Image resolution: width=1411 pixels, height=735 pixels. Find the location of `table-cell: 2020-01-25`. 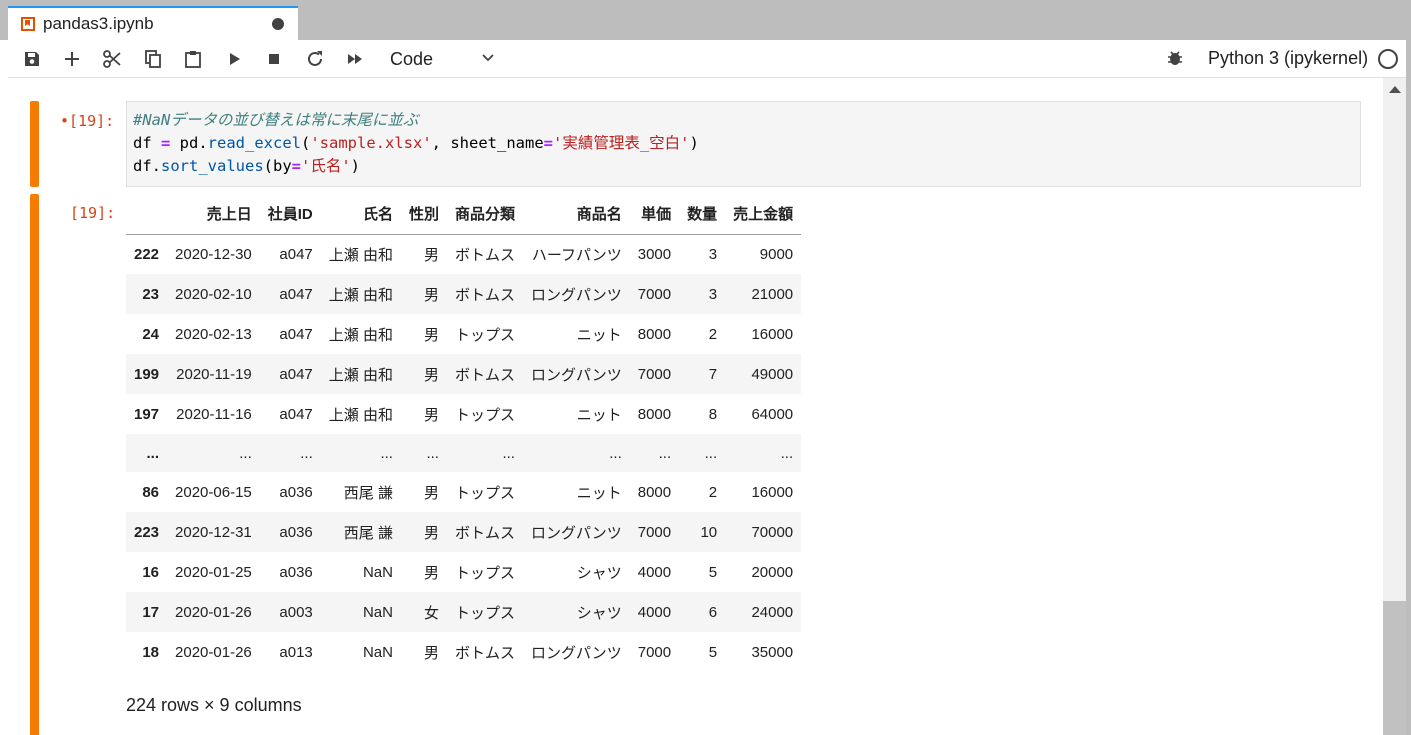

table-cell: 2020-01-25 is located at coordinates (213, 572).